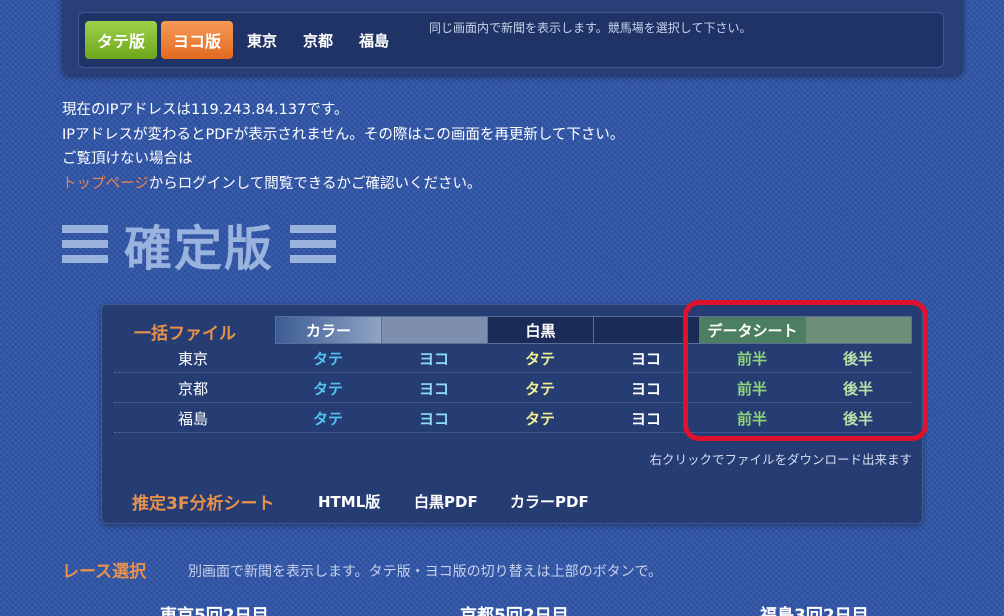  Describe the element at coordinates (197, 40) in the screenshot. I see `yoko-version-button: ヨコ版` at that location.